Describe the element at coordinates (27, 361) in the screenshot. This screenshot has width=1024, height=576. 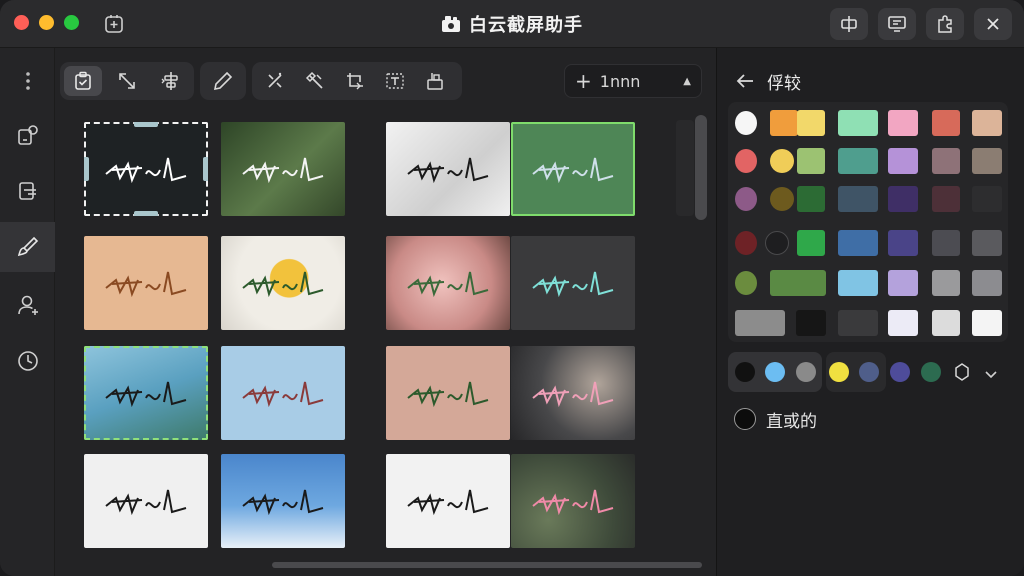
I see `sidebar-item-history` at that location.